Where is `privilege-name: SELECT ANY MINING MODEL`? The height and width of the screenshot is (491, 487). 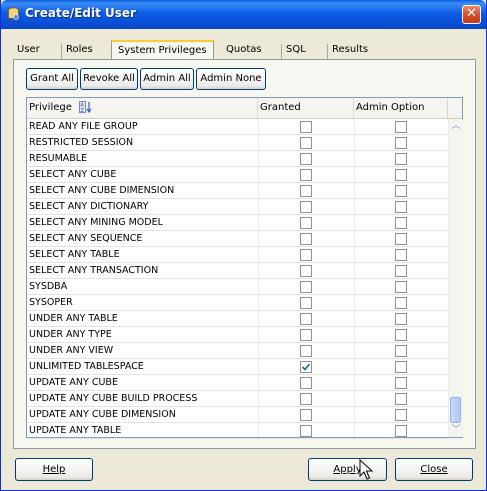
privilege-name: SELECT ANY MINING MODEL is located at coordinates (96, 222).